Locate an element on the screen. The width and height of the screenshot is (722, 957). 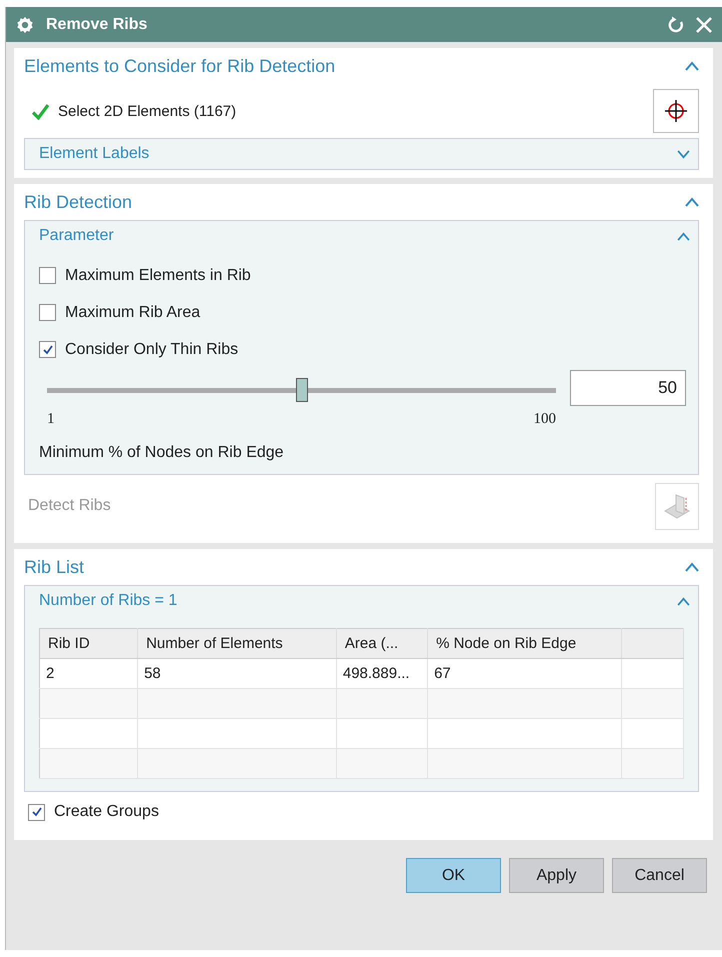
close-icon is located at coordinates (704, 24).